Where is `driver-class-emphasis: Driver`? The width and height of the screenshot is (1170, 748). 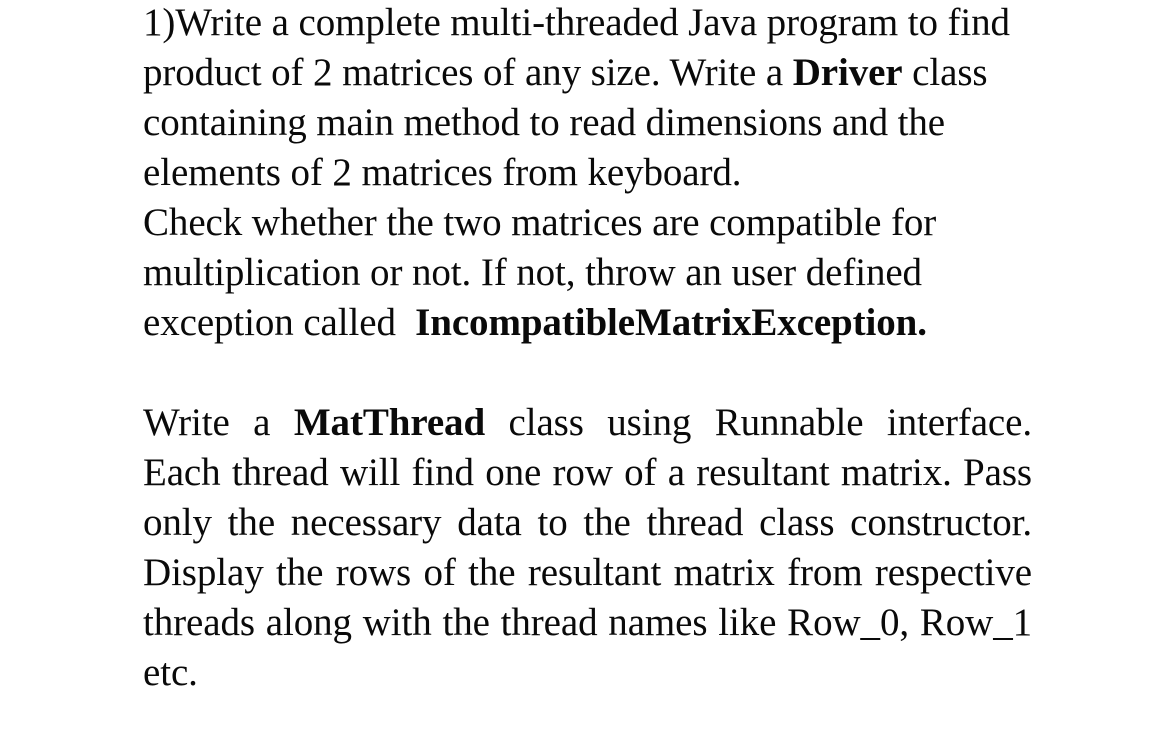 driver-class-emphasis: Driver is located at coordinates (847, 72).